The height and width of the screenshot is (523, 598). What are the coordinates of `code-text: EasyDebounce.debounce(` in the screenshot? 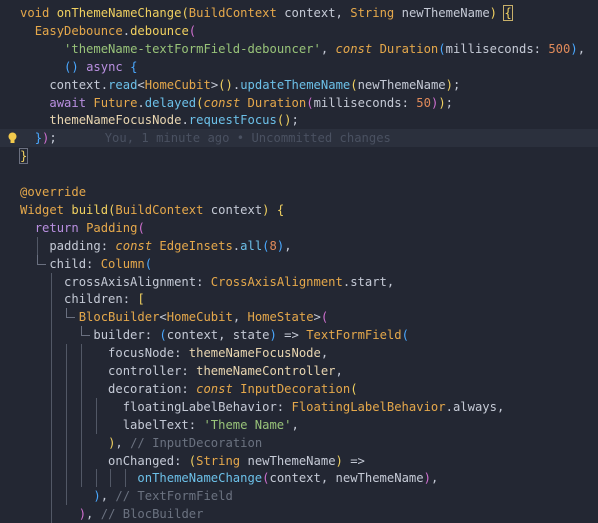 It's located at (108, 31).